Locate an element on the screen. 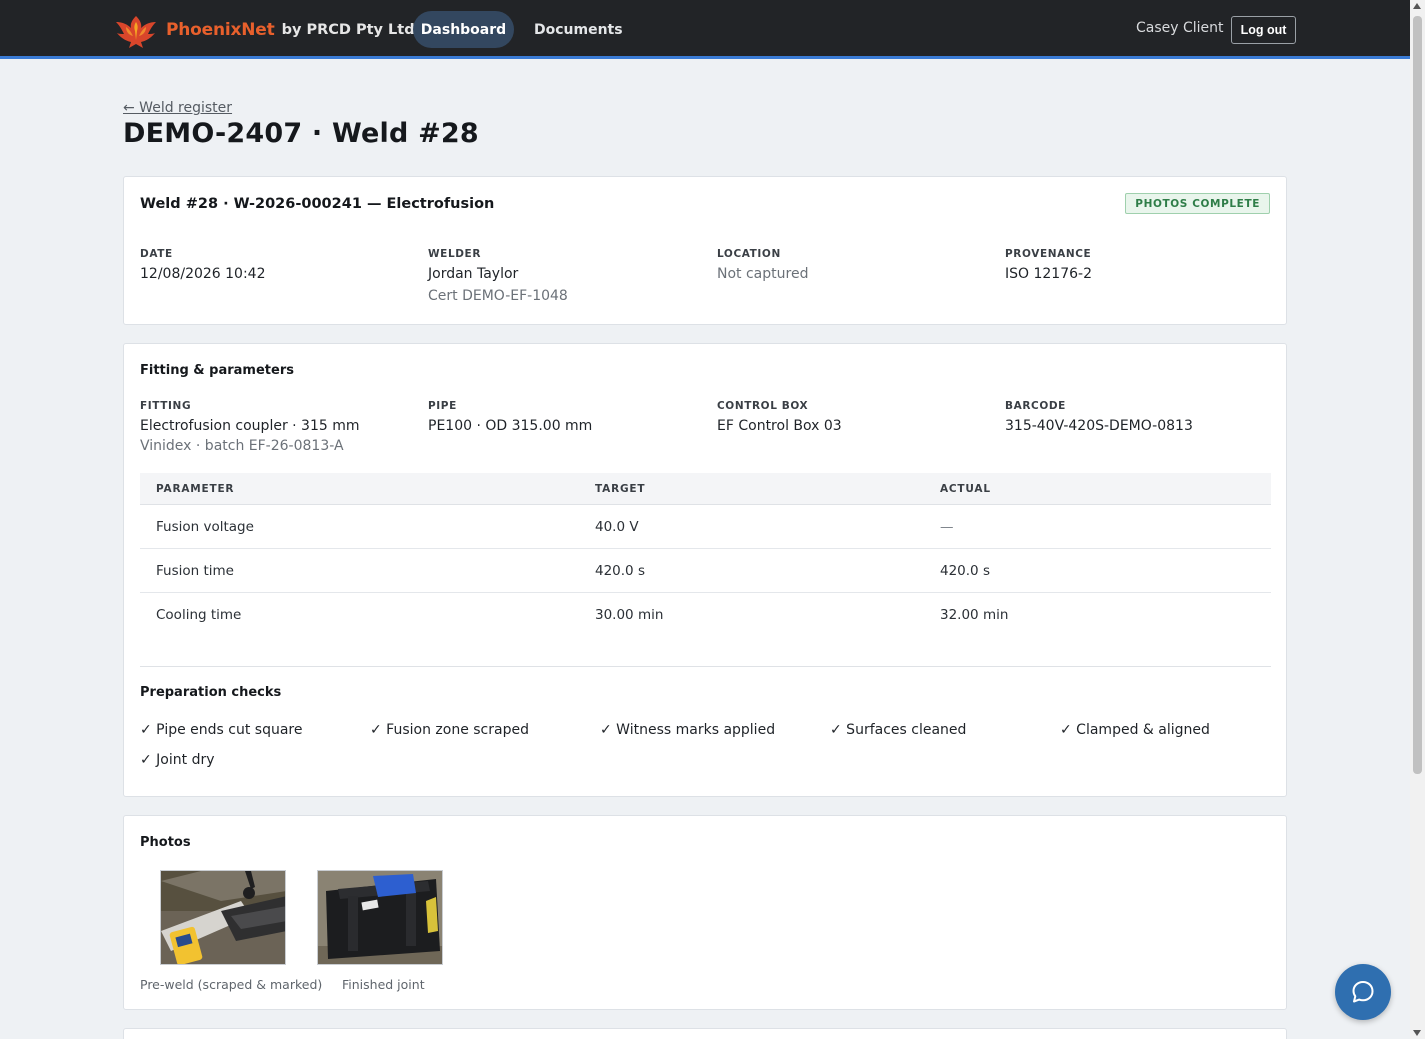 The height and width of the screenshot is (1039, 1425). back-to-weld-register-link: ← Weld register is located at coordinates (177, 108).